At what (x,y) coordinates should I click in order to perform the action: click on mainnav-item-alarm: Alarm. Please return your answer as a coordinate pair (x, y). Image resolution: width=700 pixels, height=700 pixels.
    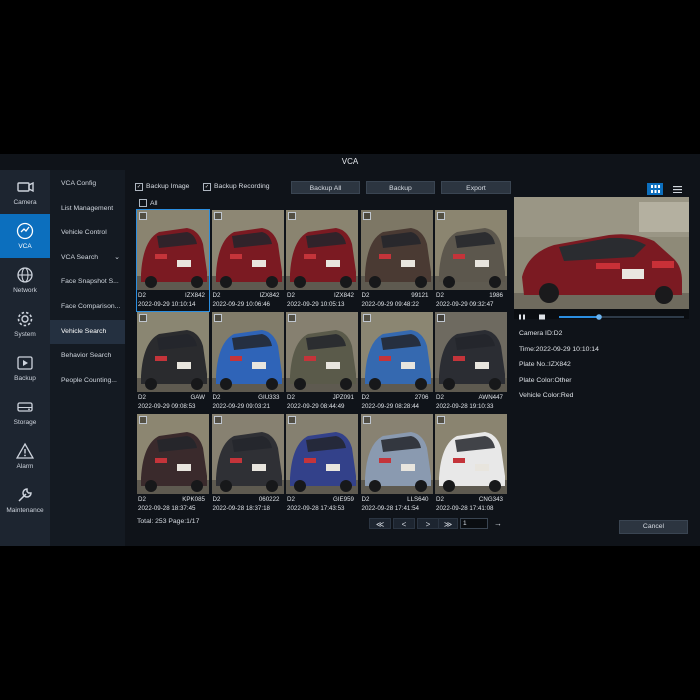
    Looking at the image, I should click on (25, 456).